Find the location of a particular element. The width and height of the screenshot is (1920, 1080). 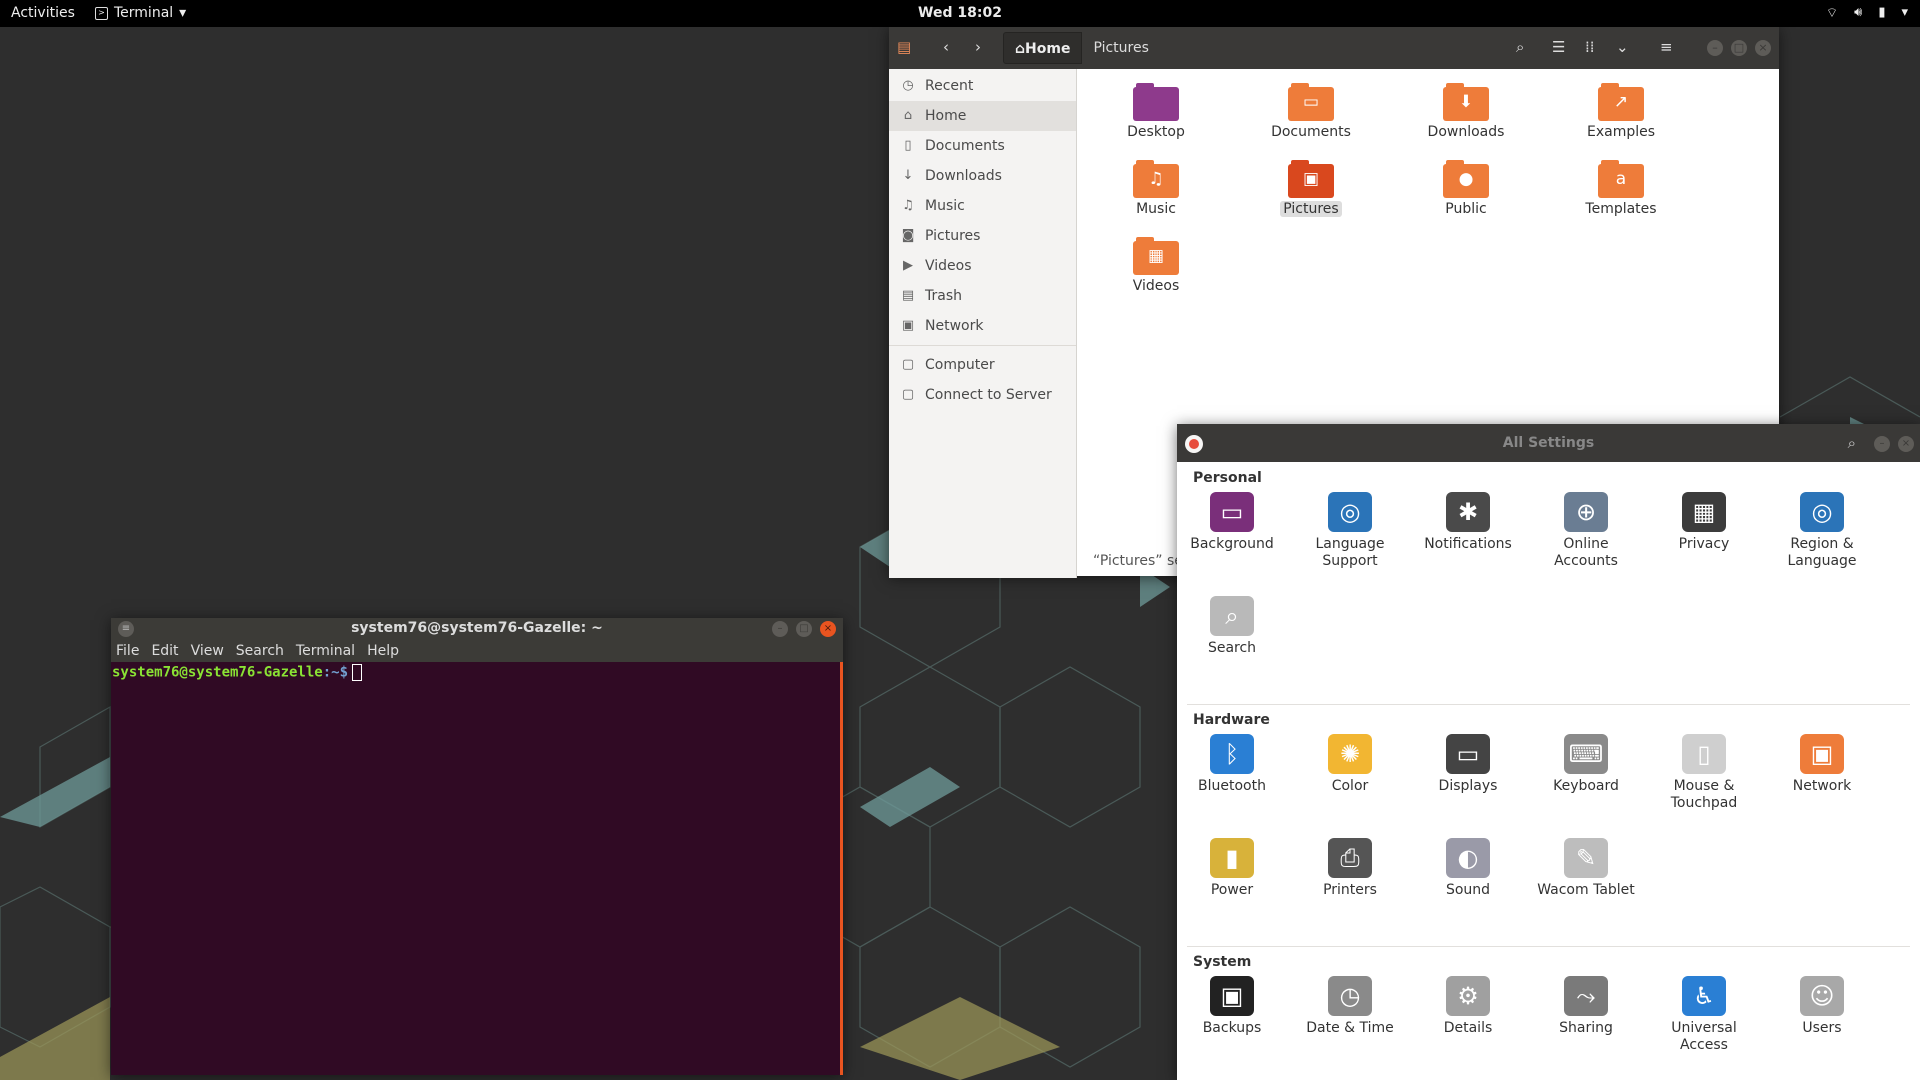

settings-title: All Settings is located at coordinates (1548, 443).